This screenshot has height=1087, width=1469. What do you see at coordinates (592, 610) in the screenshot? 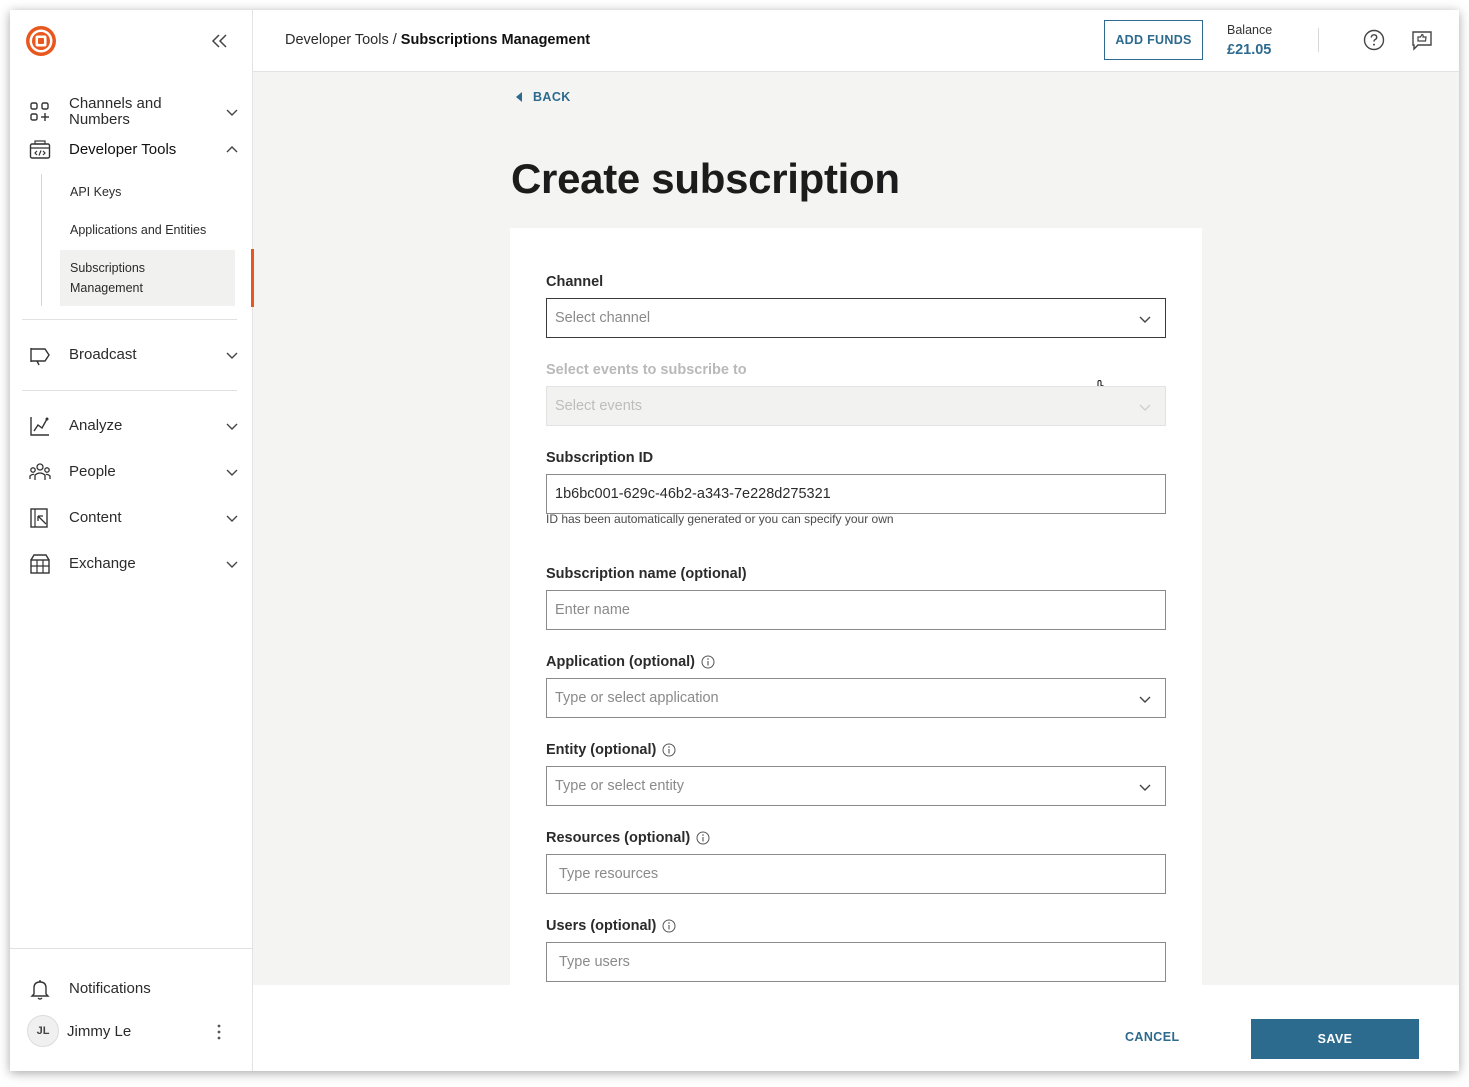
I see `subscription-name-placeholder: Enter name` at bounding box center [592, 610].